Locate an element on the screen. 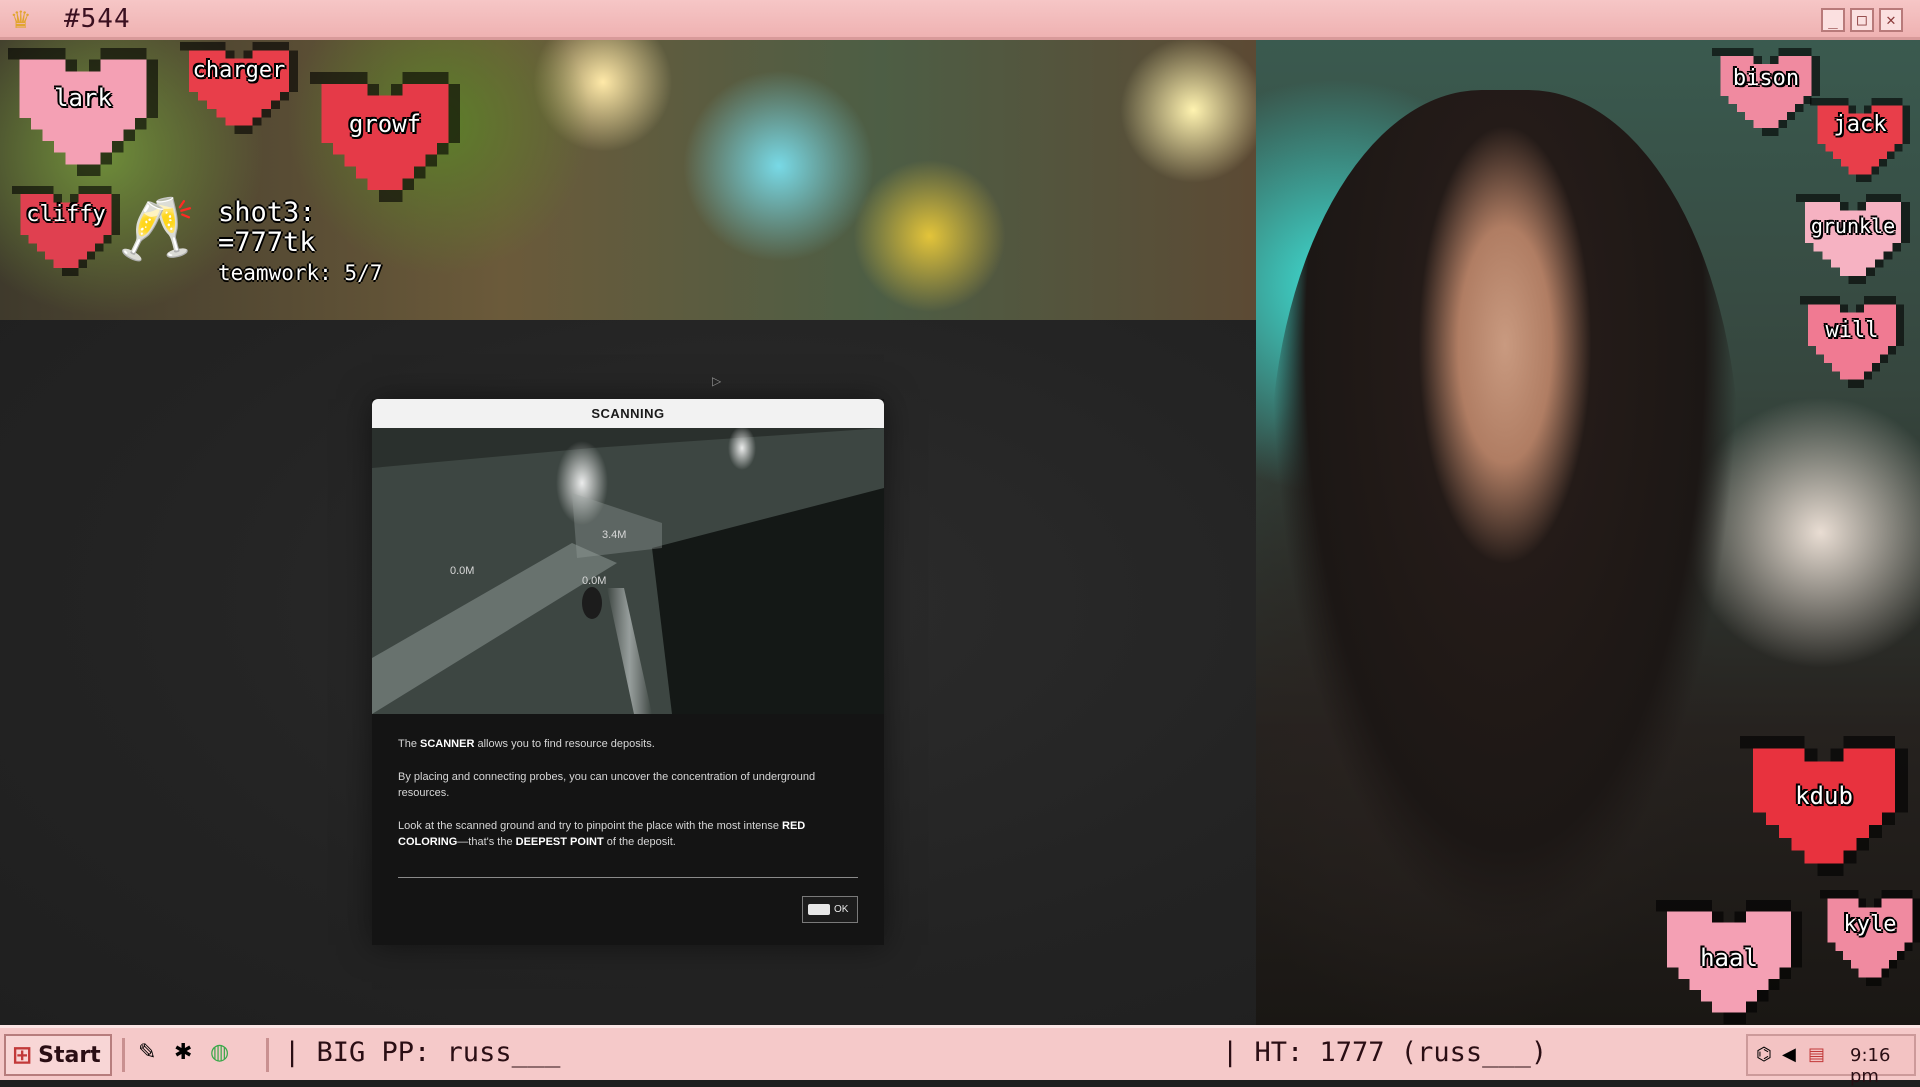 Image resolution: width=1920 pixels, height=1087 pixels. heart-label: bison is located at coordinates (1766, 78).